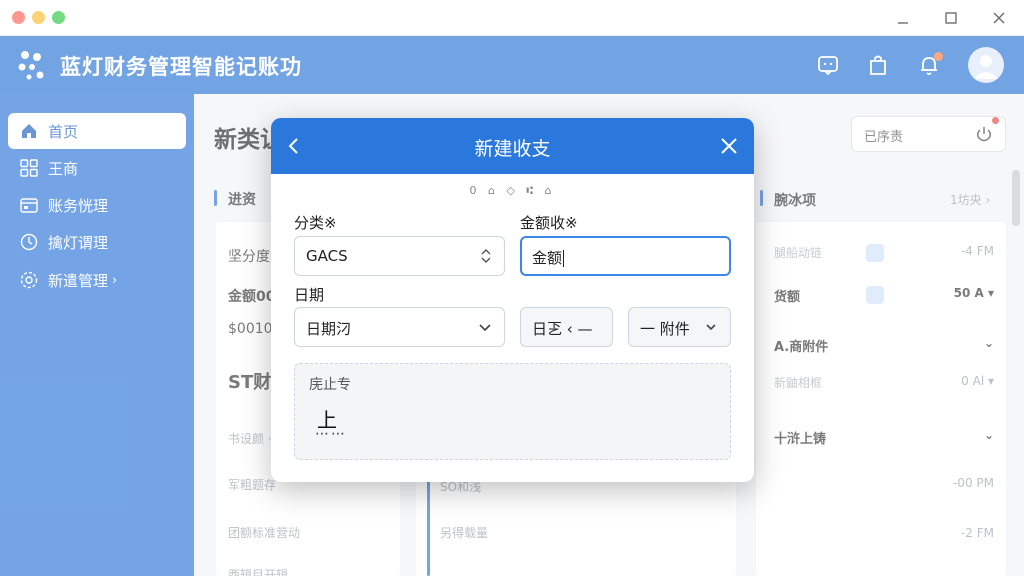 The image size is (1024, 576). Describe the element at coordinates (486, 256) in the screenshot. I see `updown-icon` at that location.